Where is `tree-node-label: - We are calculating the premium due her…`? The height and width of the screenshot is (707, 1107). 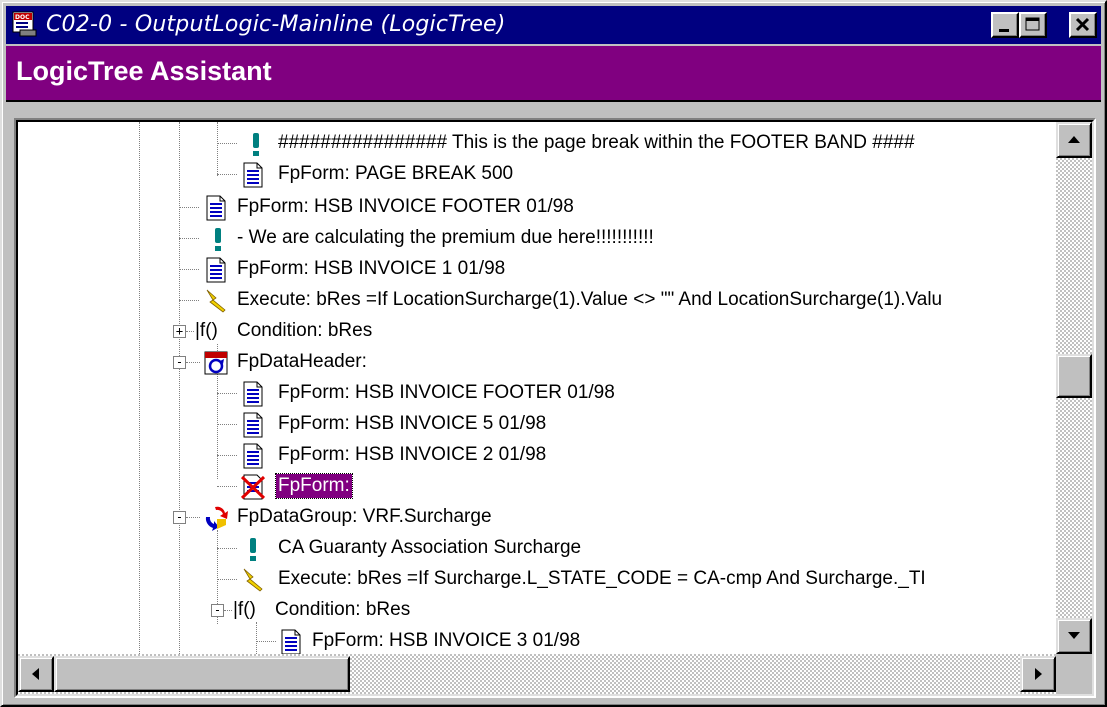
tree-node-label: - We are calculating the premium due her… is located at coordinates (445, 237).